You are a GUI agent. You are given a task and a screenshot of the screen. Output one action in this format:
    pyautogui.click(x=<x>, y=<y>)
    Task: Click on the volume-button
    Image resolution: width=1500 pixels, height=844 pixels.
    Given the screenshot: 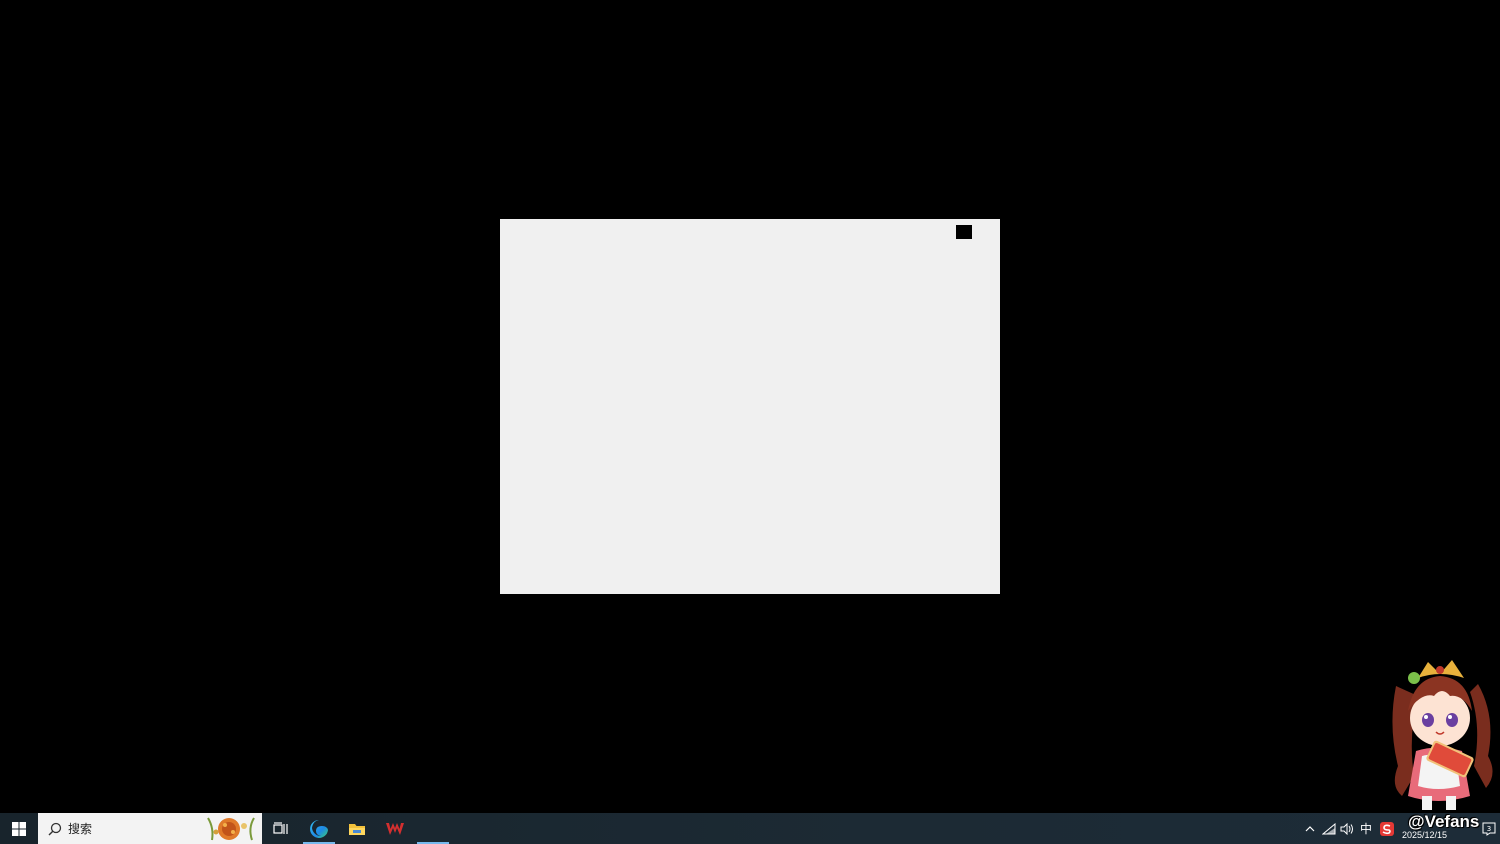 What is the action you would take?
    pyautogui.click(x=1347, y=828)
    